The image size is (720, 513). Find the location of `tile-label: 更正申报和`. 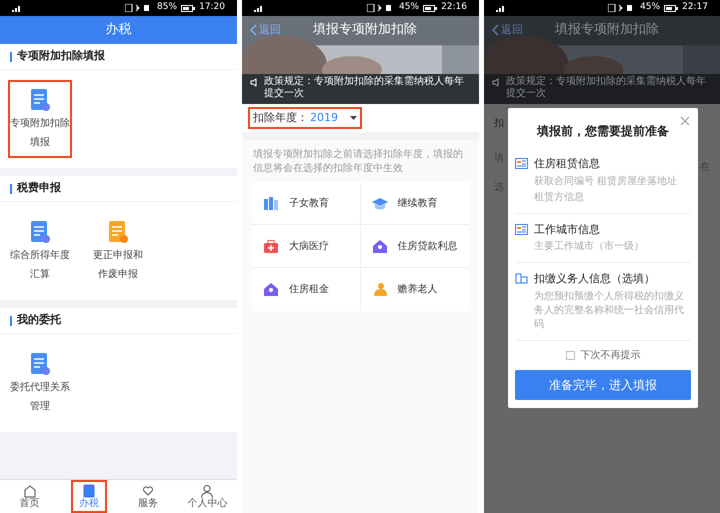

tile-label: 更正申报和 is located at coordinates (118, 255).